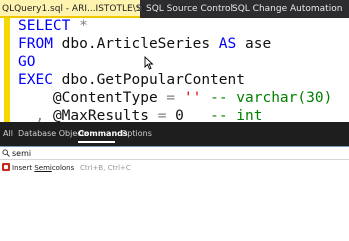  I want to click on keyword: SELECT, so click(44, 26).